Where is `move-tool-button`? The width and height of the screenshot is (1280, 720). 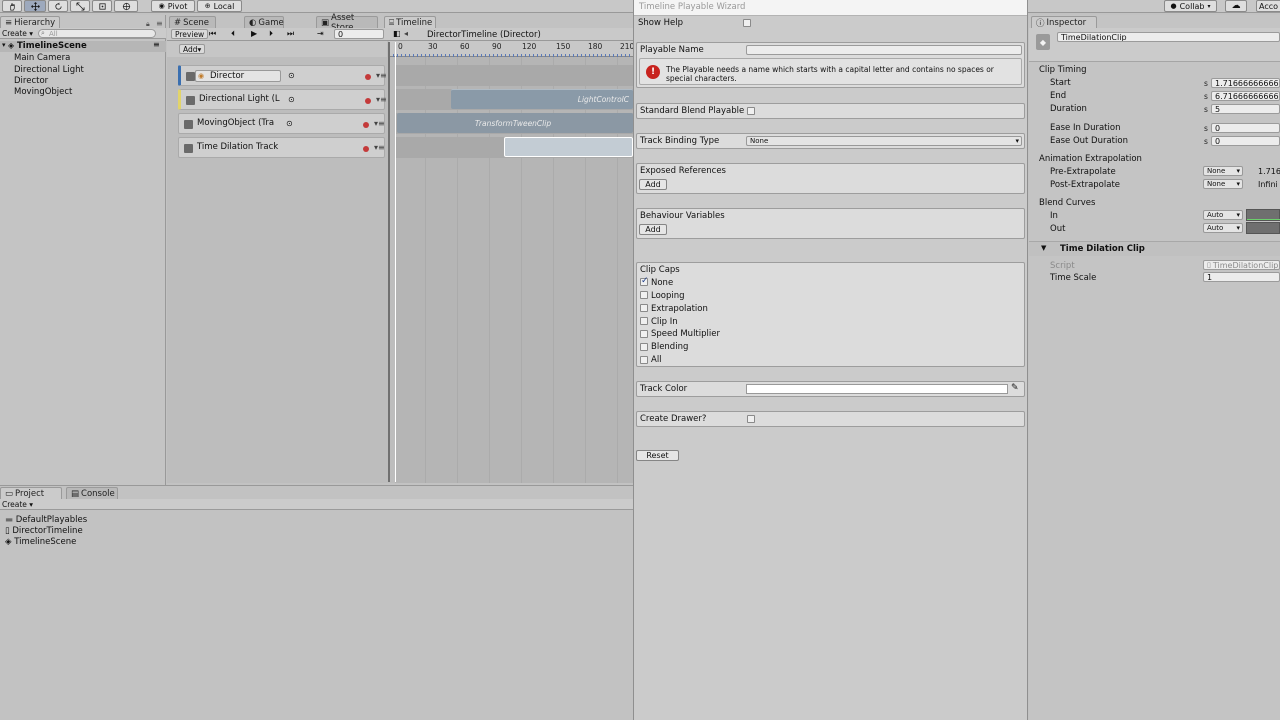
move-tool-button is located at coordinates (35, 6).